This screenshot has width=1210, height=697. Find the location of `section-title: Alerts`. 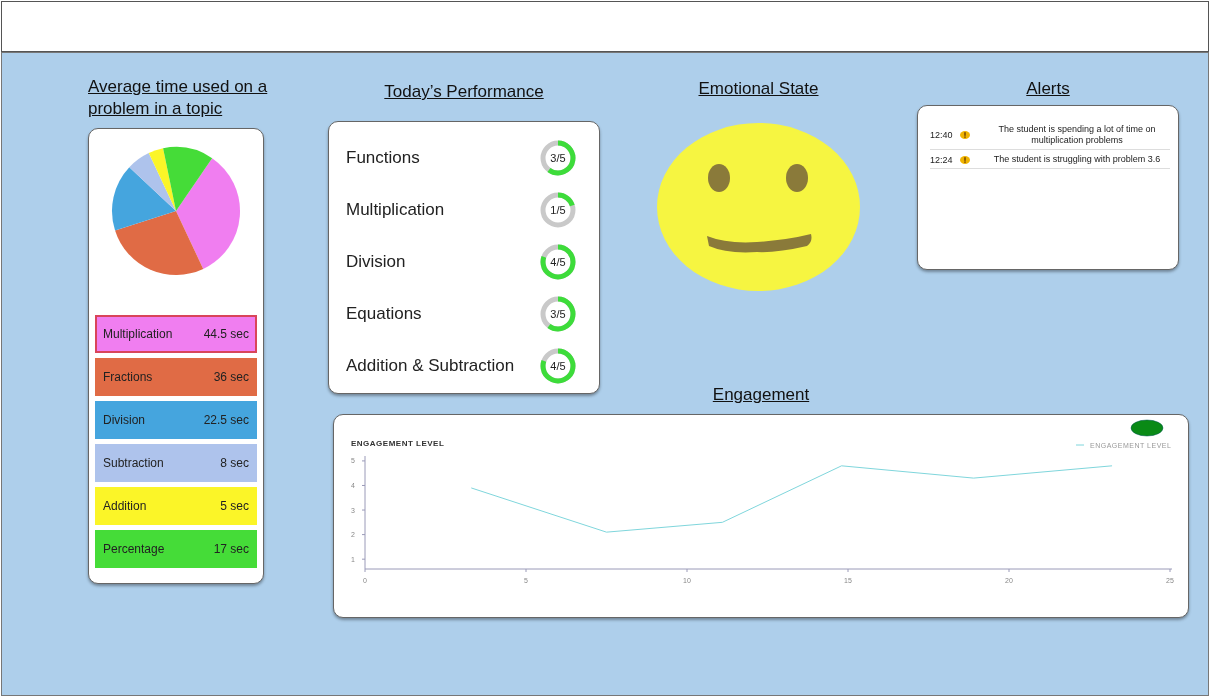

section-title: Alerts is located at coordinates (1048, 89).